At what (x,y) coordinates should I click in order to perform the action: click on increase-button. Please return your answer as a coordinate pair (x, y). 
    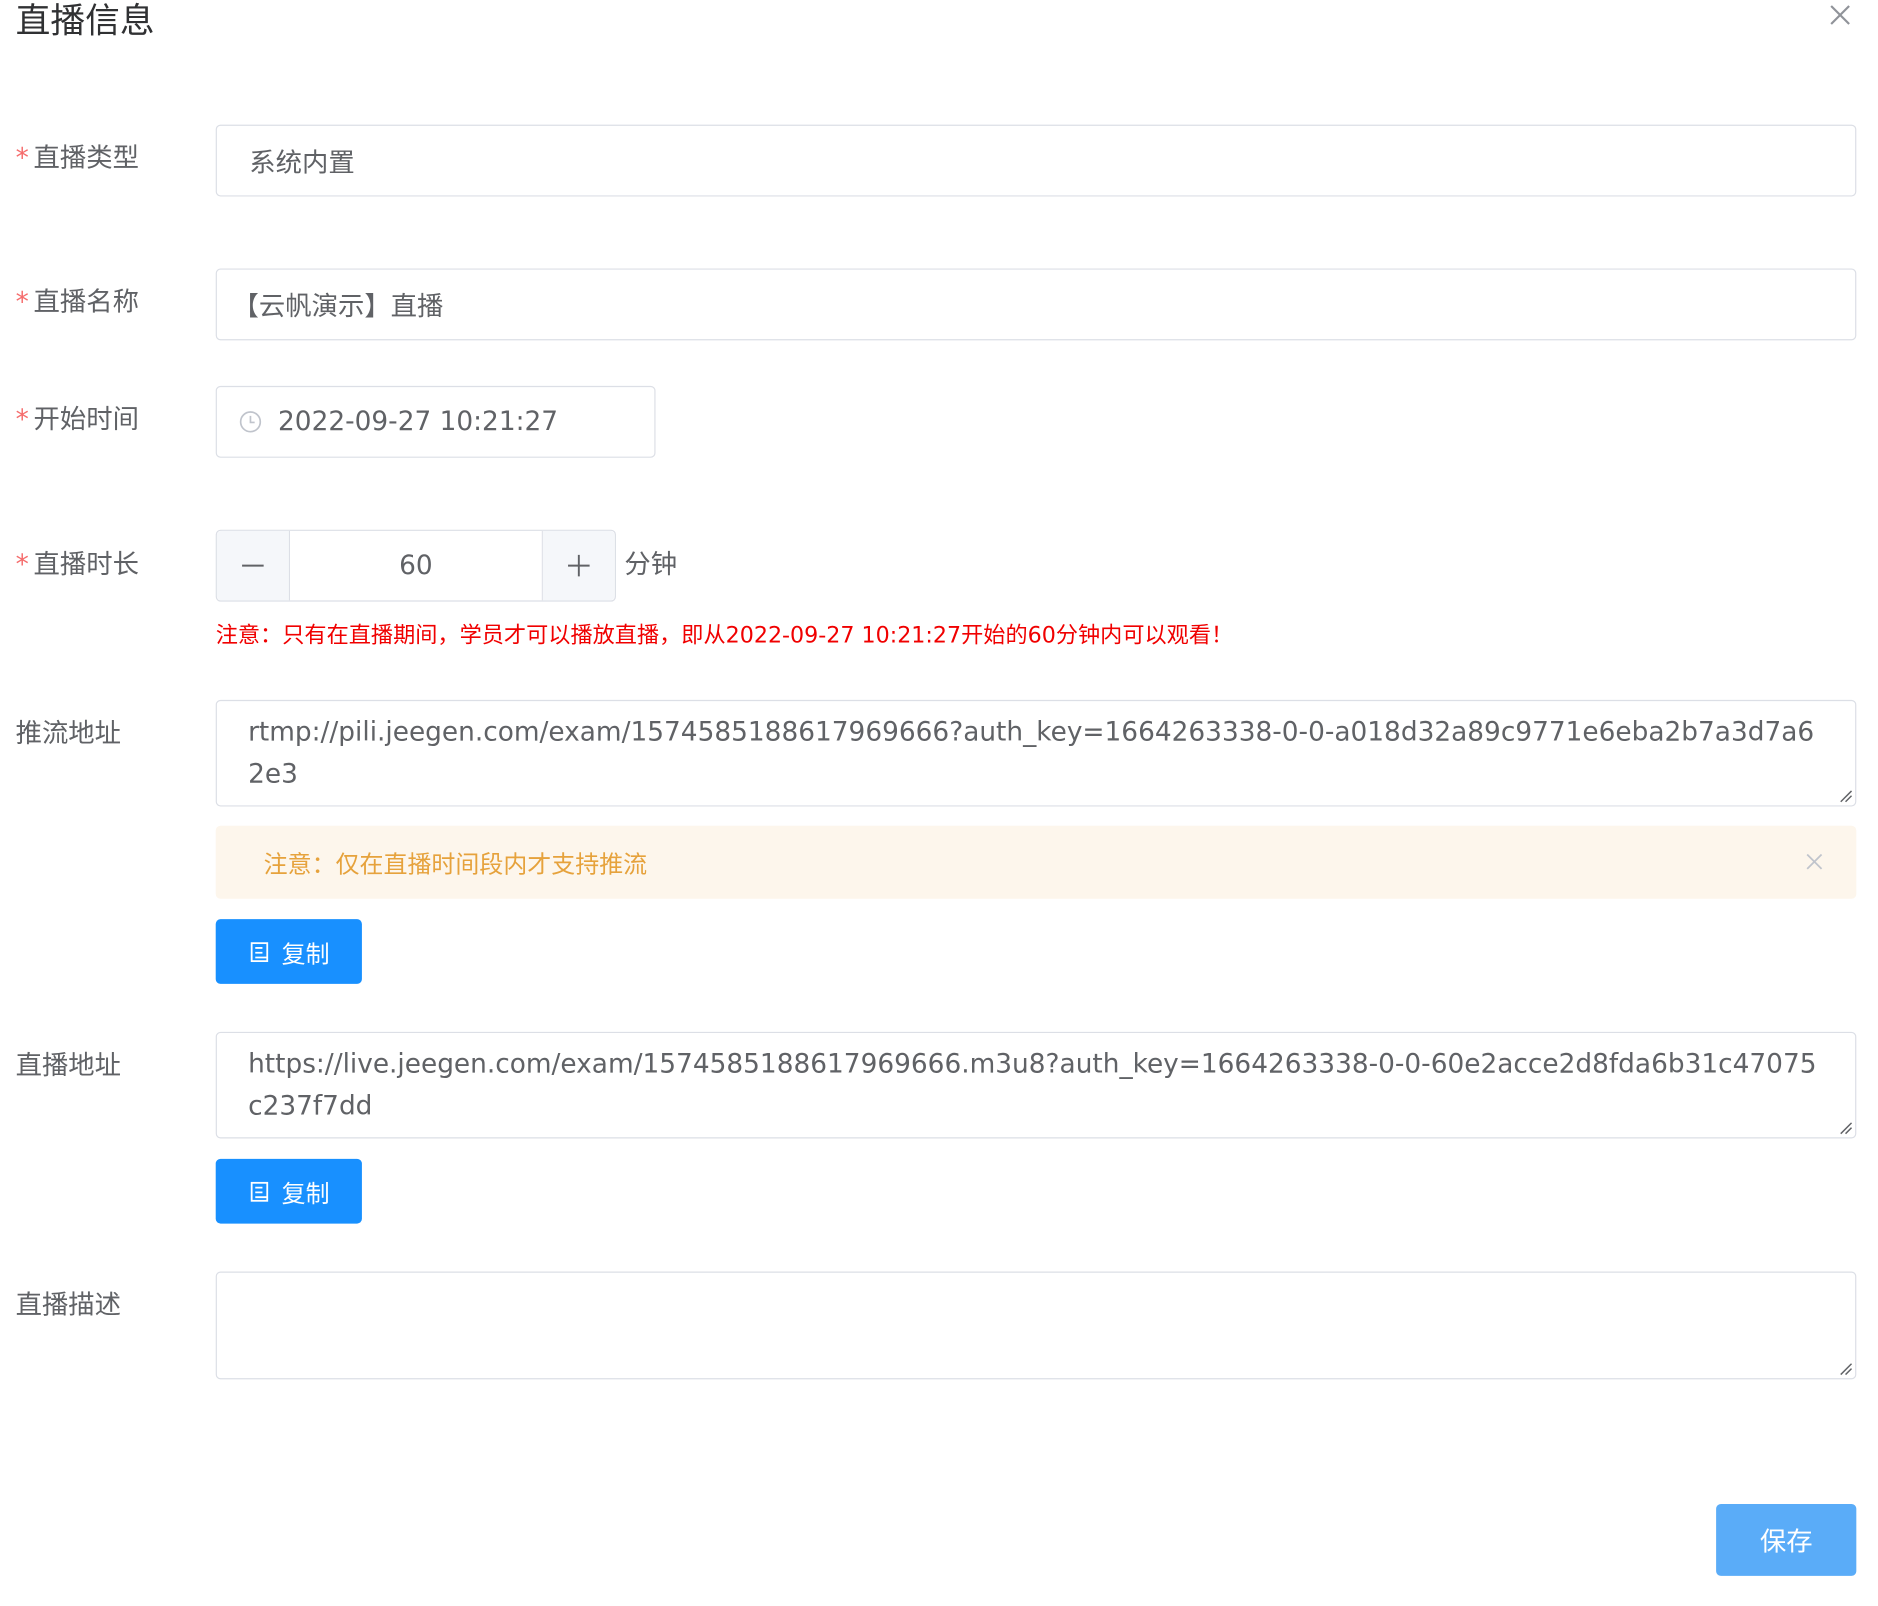
    Looking at the image, I should click on (578, 565).